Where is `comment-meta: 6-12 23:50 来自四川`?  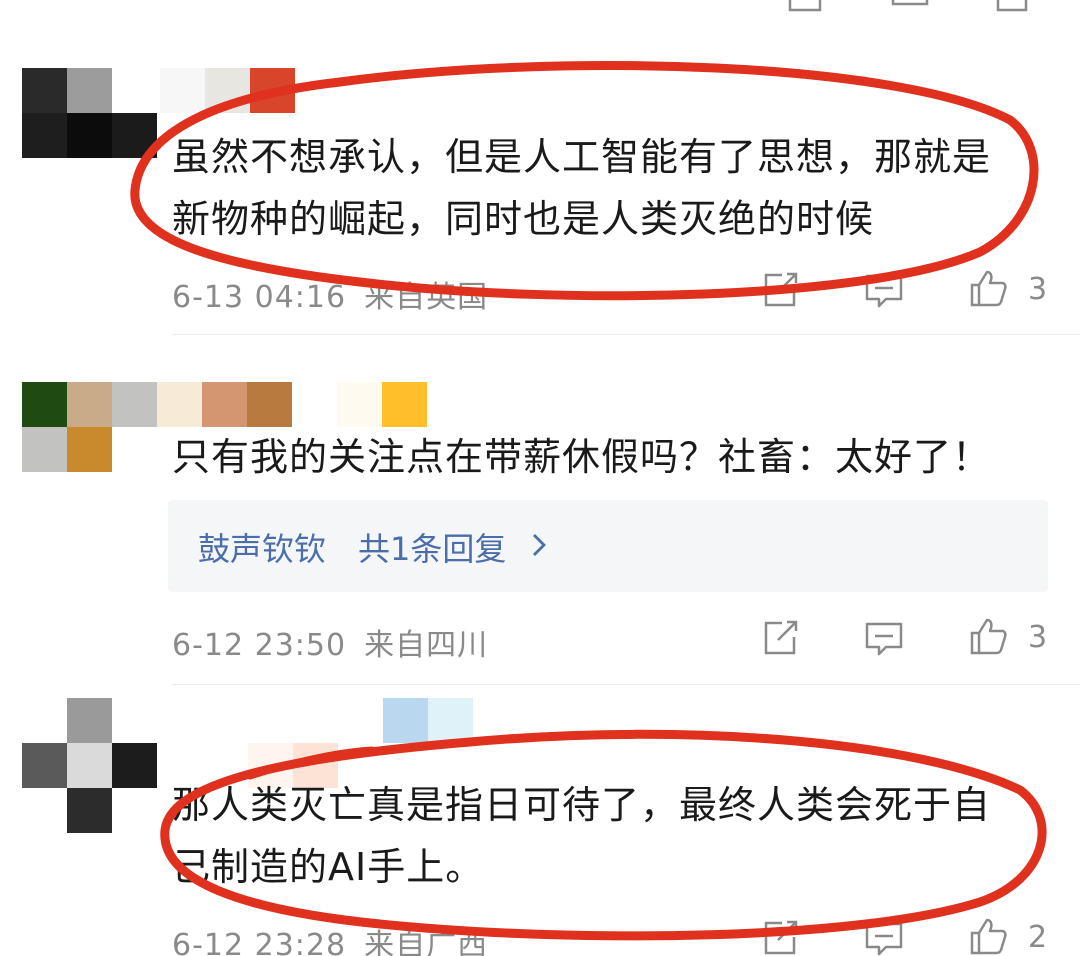 comment-meta: 6-12 23:50 来自四川 is located at coordinates (330, 642).